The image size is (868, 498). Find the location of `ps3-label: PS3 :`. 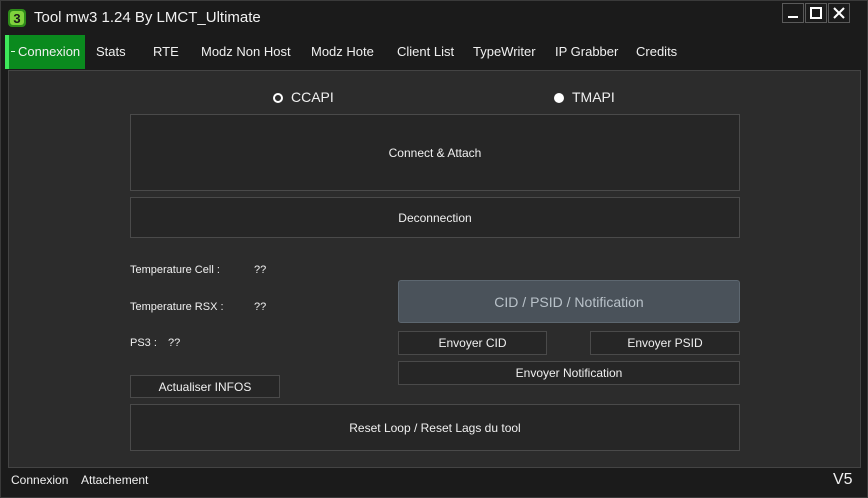

ps3-label: PS3 : is located at coordinates (143, 343).